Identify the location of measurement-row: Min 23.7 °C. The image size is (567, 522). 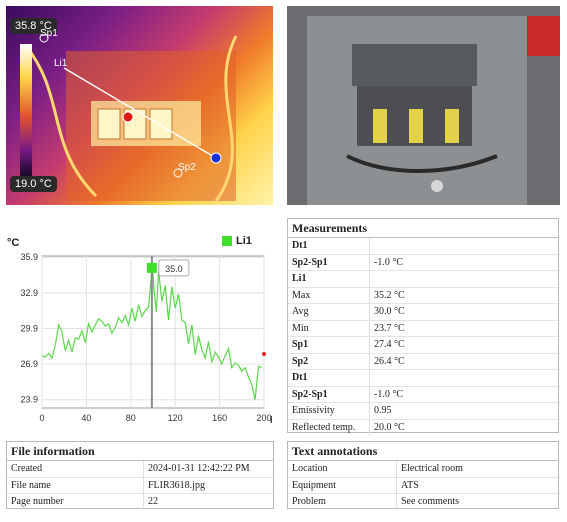
(423, 328).